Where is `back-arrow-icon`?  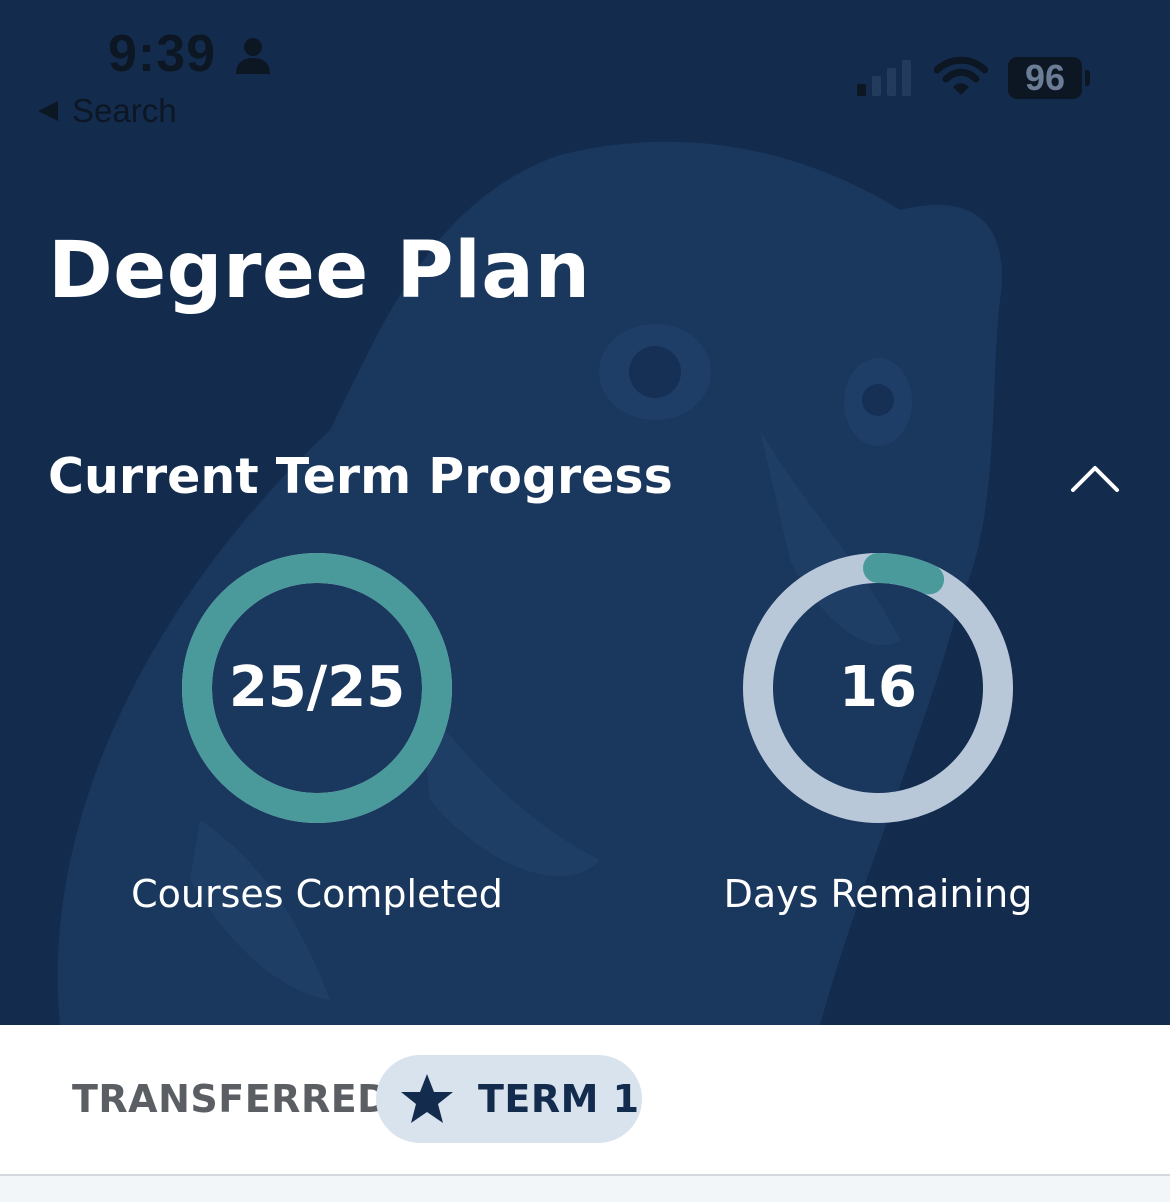
back-arrow-icon is located at coordinates (48, 111).